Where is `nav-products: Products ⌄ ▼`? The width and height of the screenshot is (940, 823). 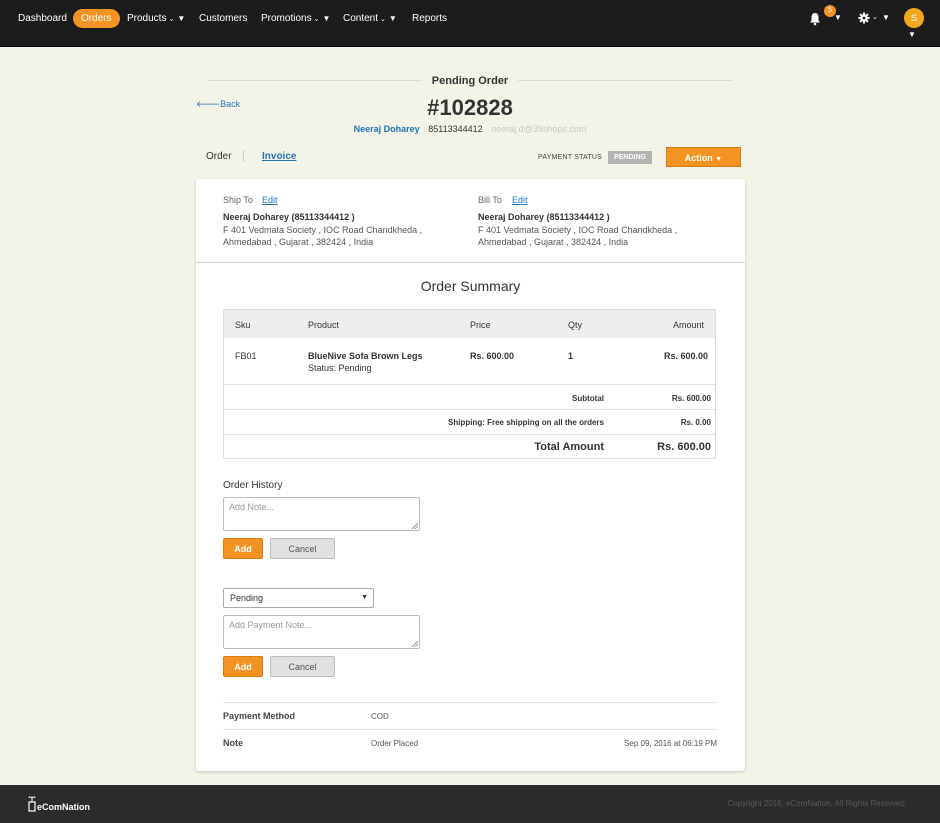 nav-products: Products ⌄ ▼ is located at coordinates (156, 18).